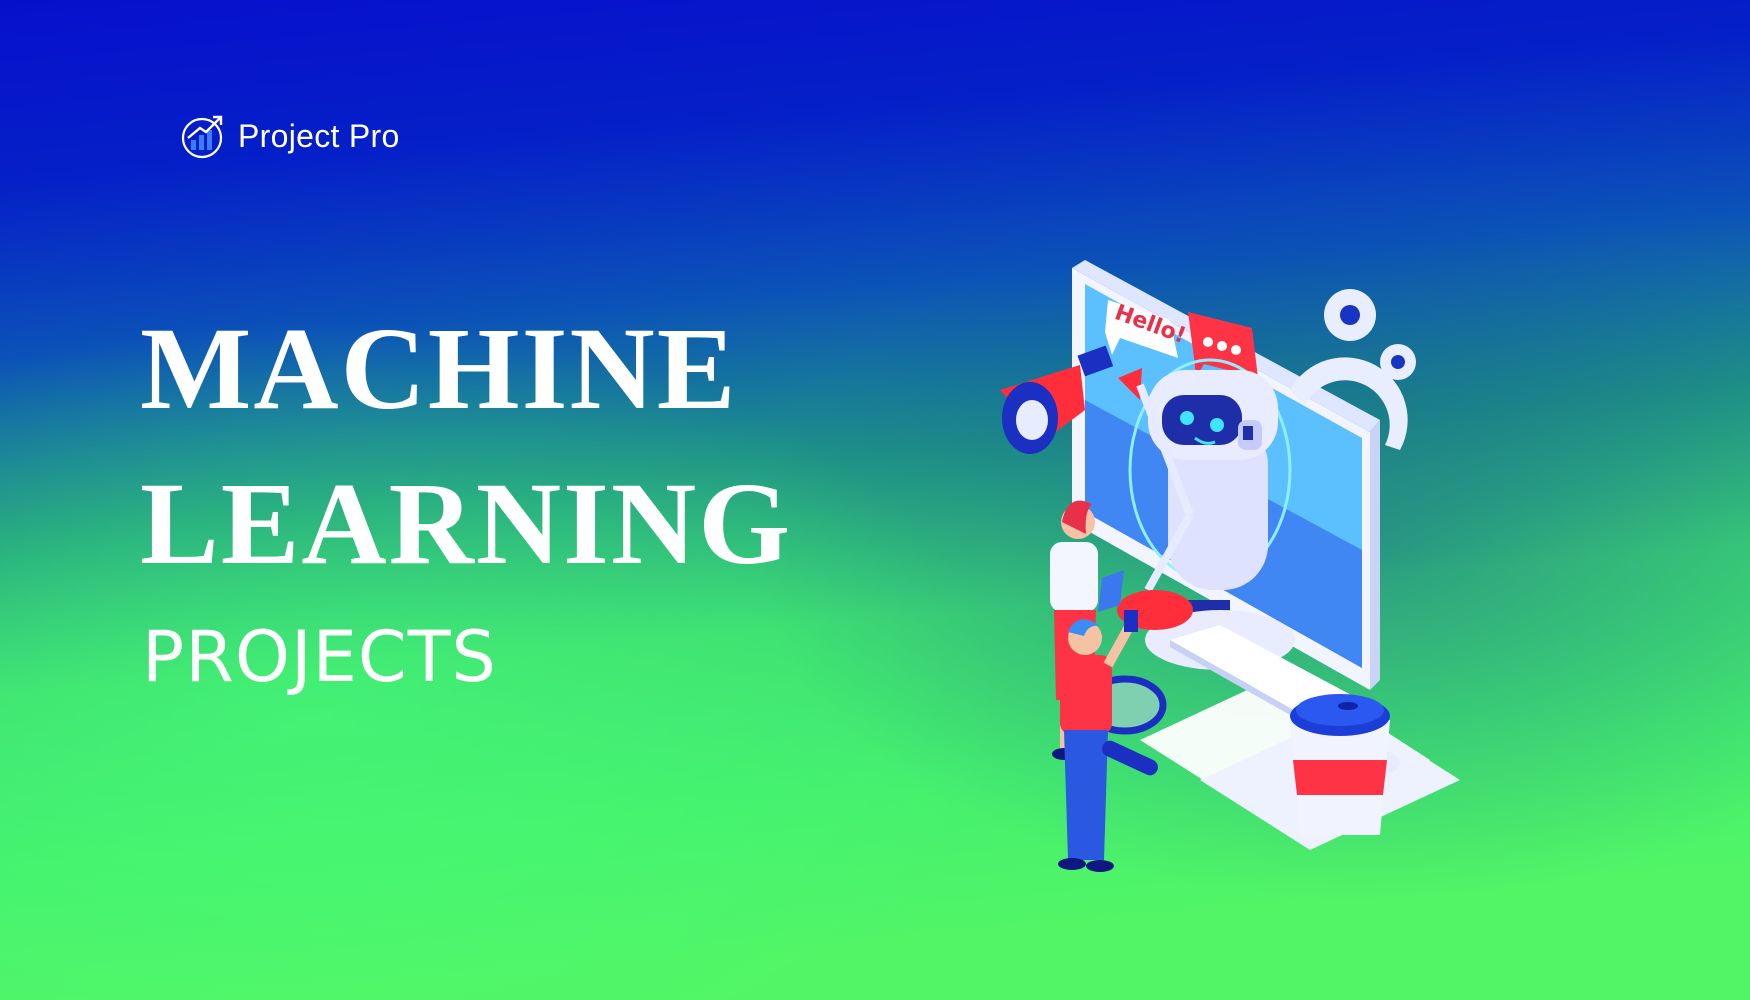  I want to click on rising-bar-chart-logo-icon, so click(202, 137).